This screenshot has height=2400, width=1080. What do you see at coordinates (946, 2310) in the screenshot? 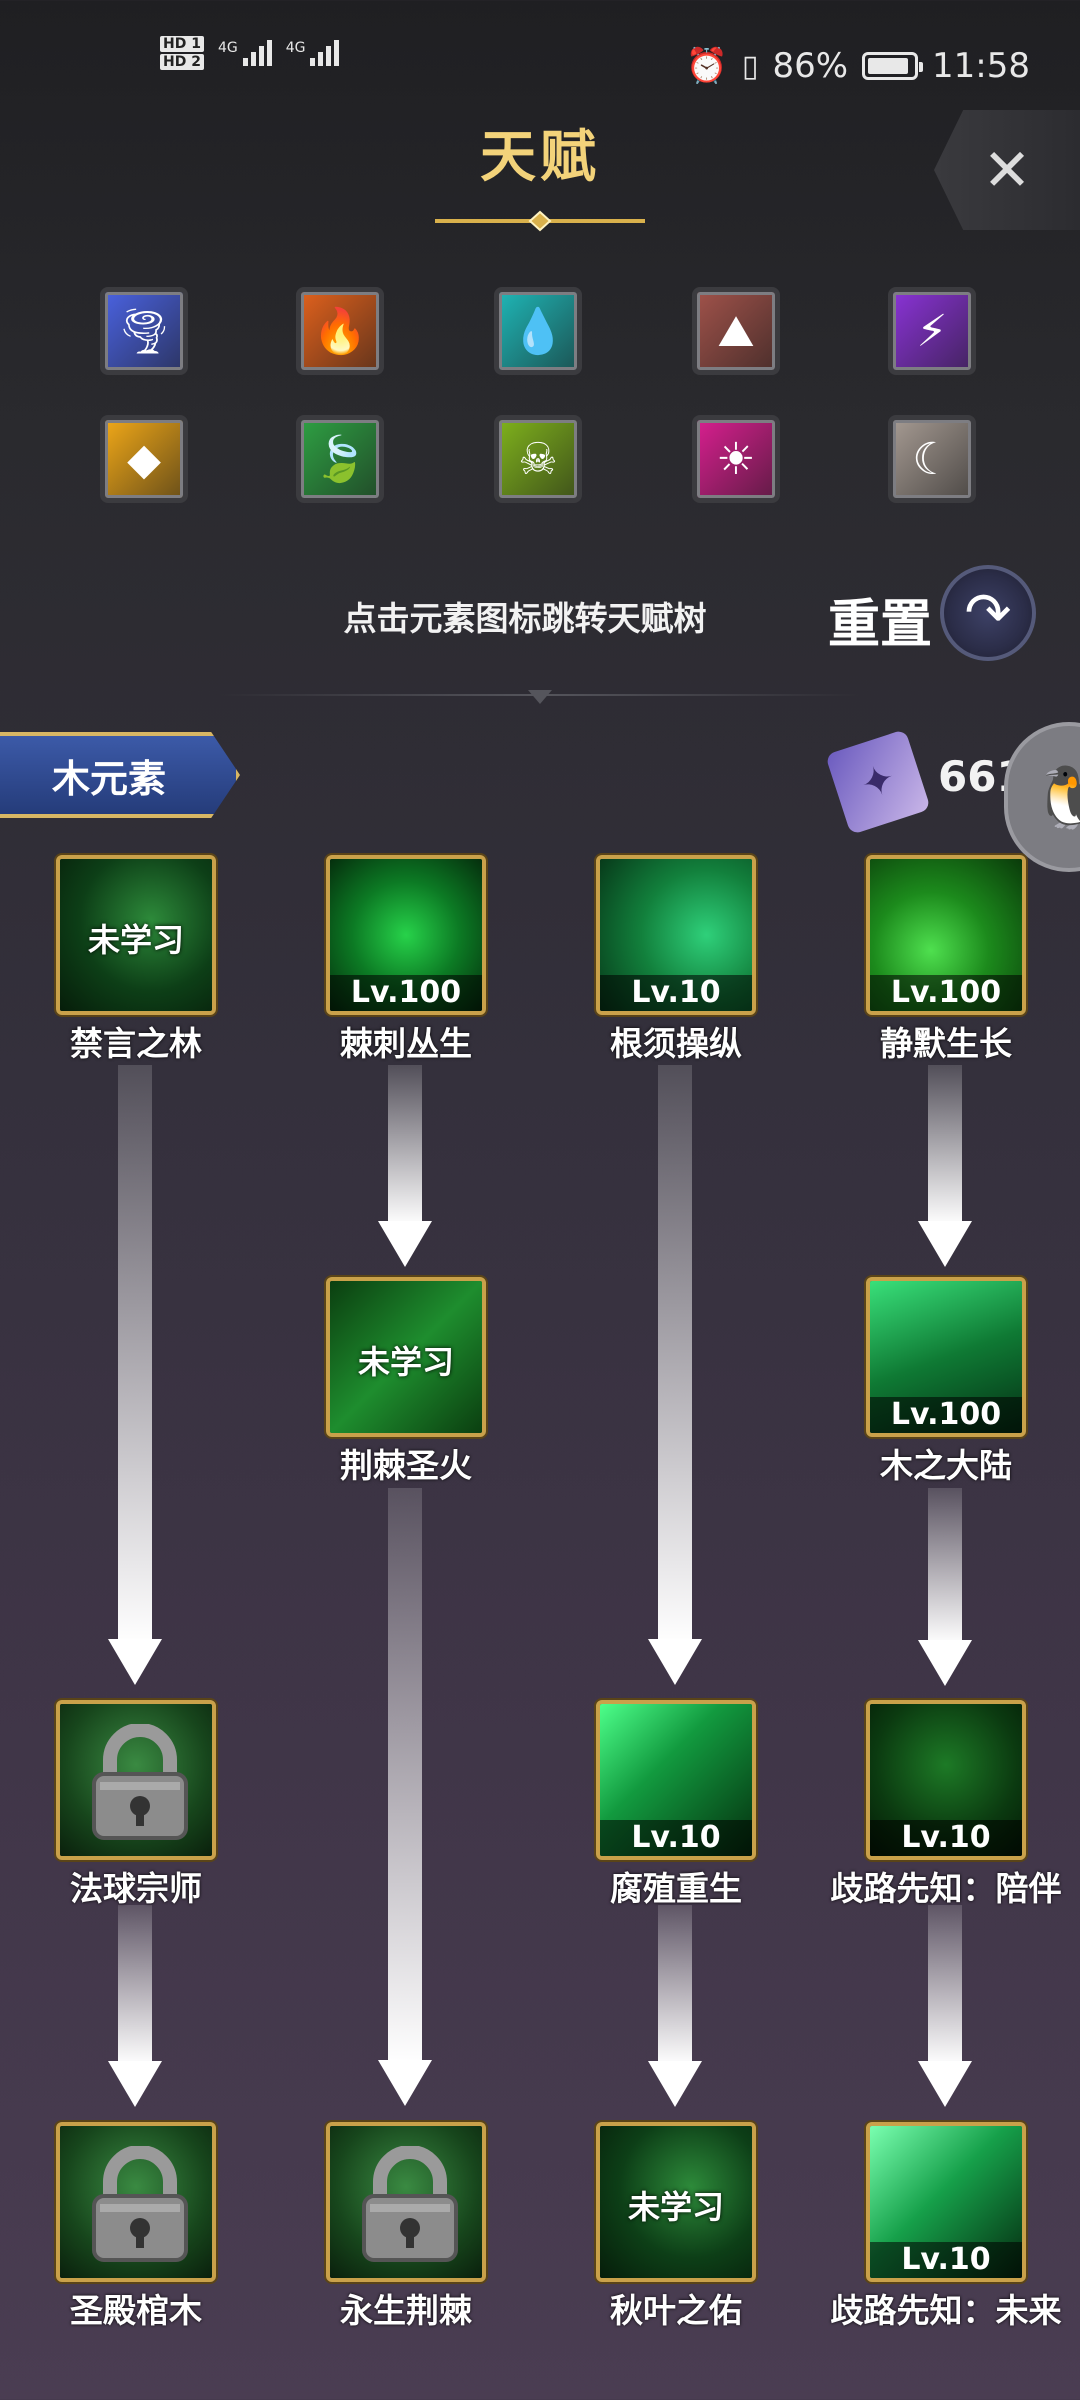
I see `talent-name: 歧路先知：未来` at bounding box center [946, 2310].